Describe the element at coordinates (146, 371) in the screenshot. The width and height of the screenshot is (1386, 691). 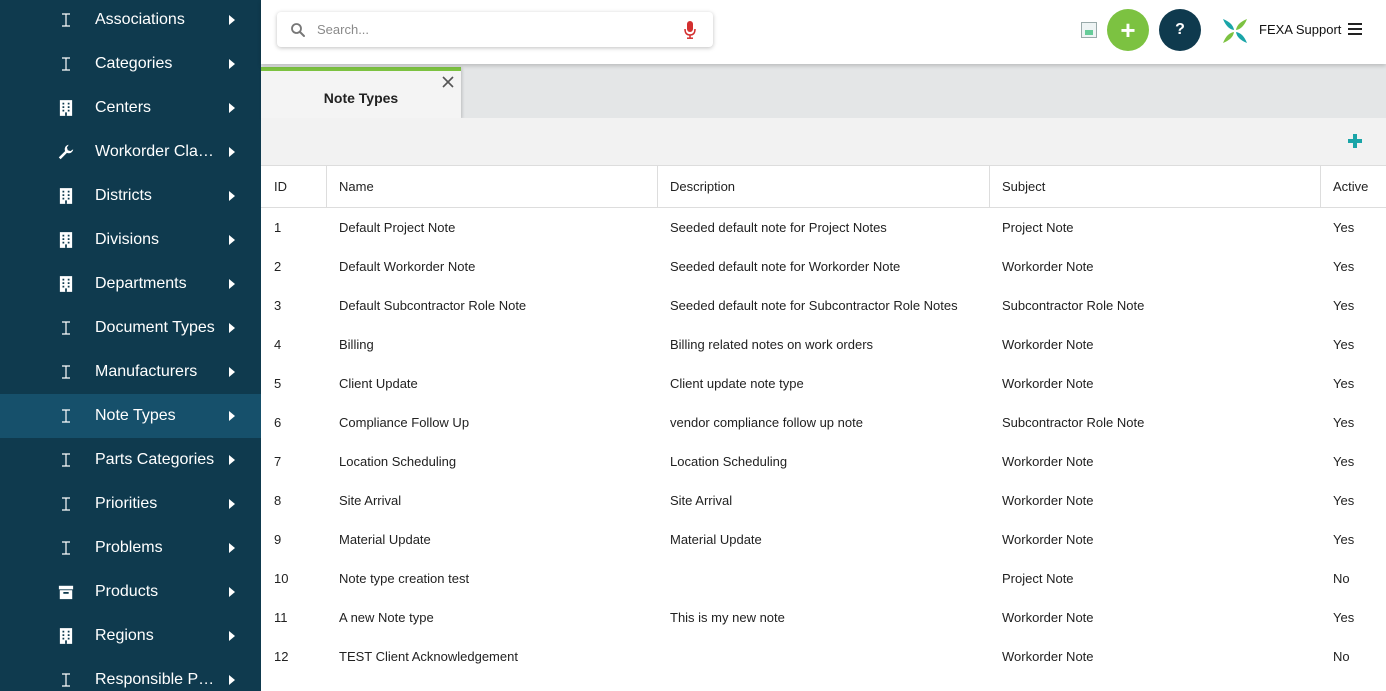
I see `sidebar-item-label: Manufacturers` at that location.